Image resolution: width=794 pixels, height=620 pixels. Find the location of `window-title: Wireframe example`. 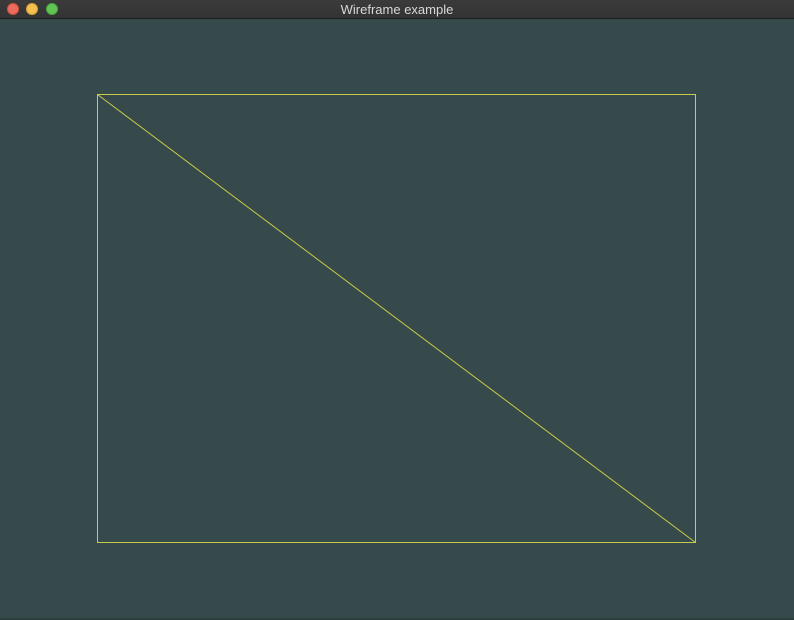

window-title: Wireframe example is located at coordinates (397, 9).